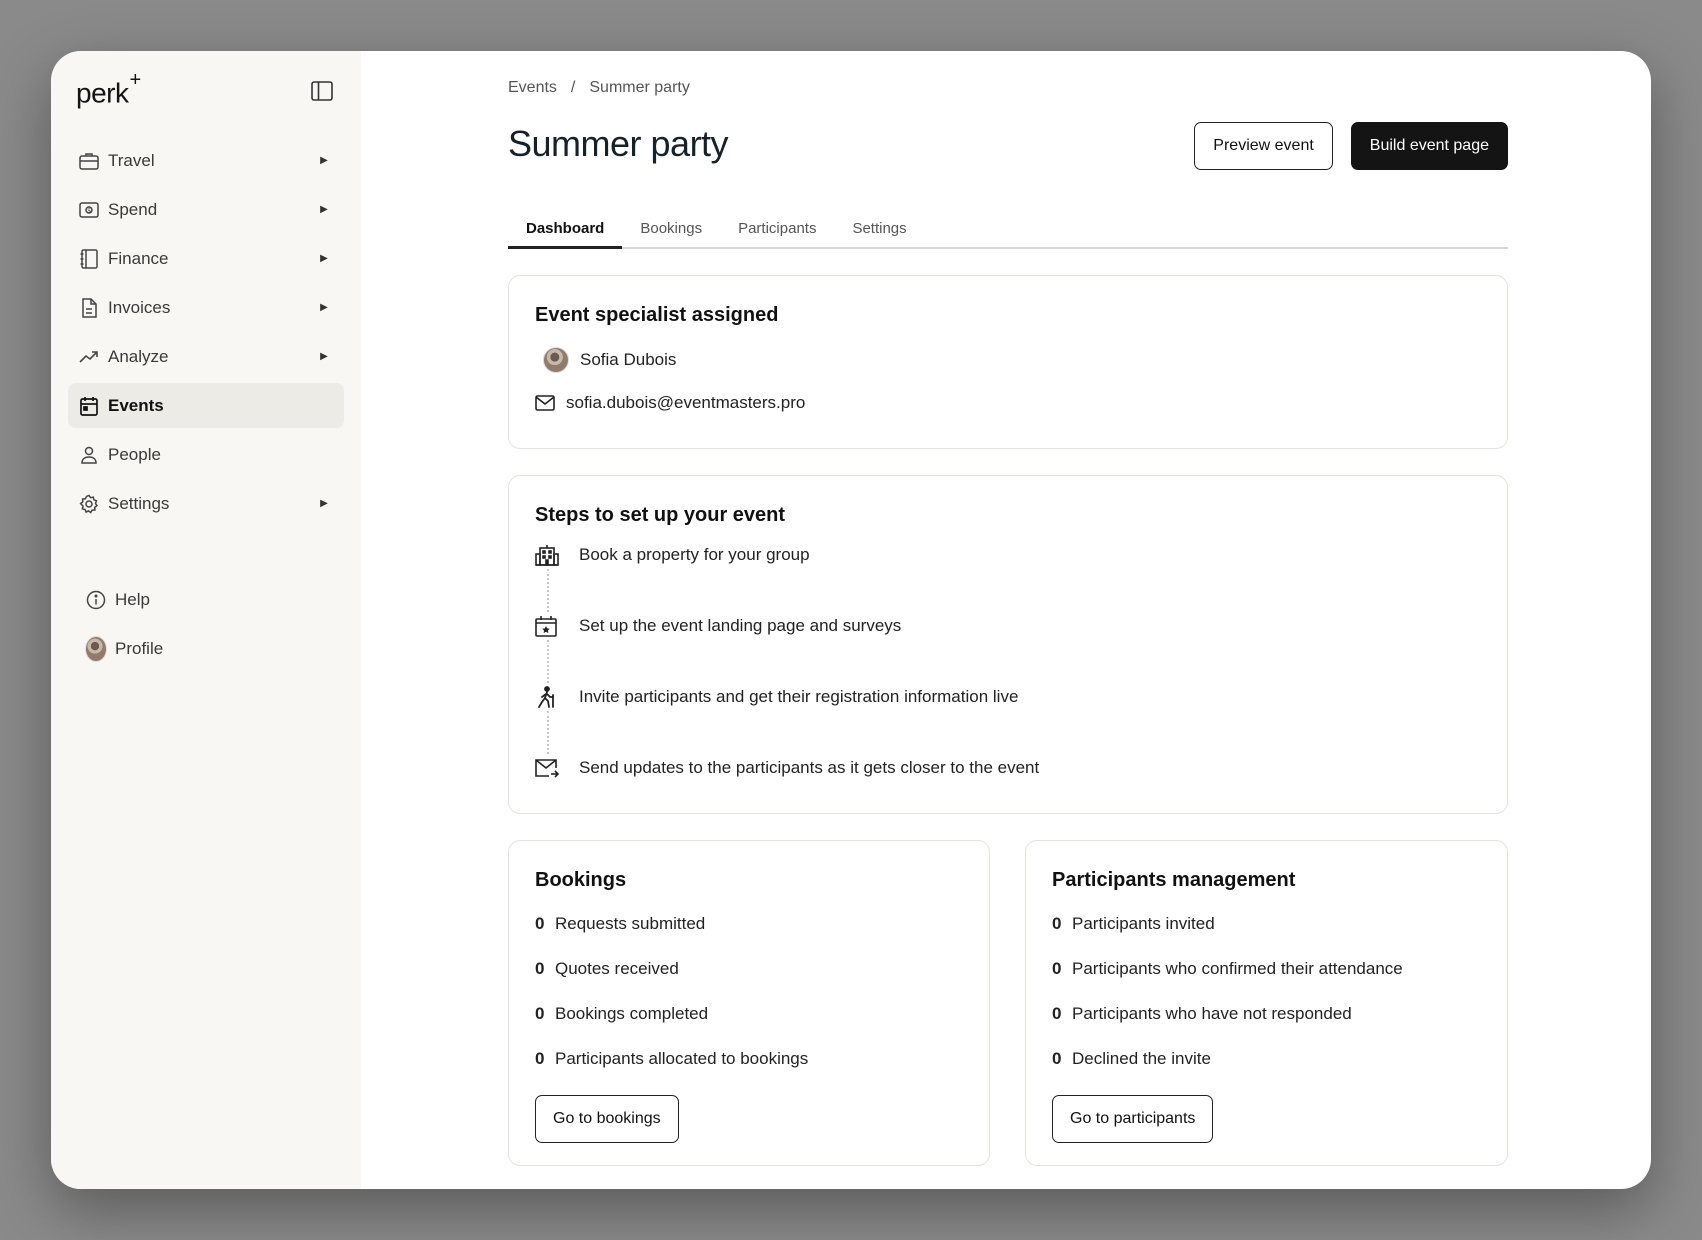 The image size is (1702, 1240). What do you see at coordinates (657, 315) in the screenshot?
I see `specialist-card-title: Event specialist assigned` at bounding box center [657, 315].